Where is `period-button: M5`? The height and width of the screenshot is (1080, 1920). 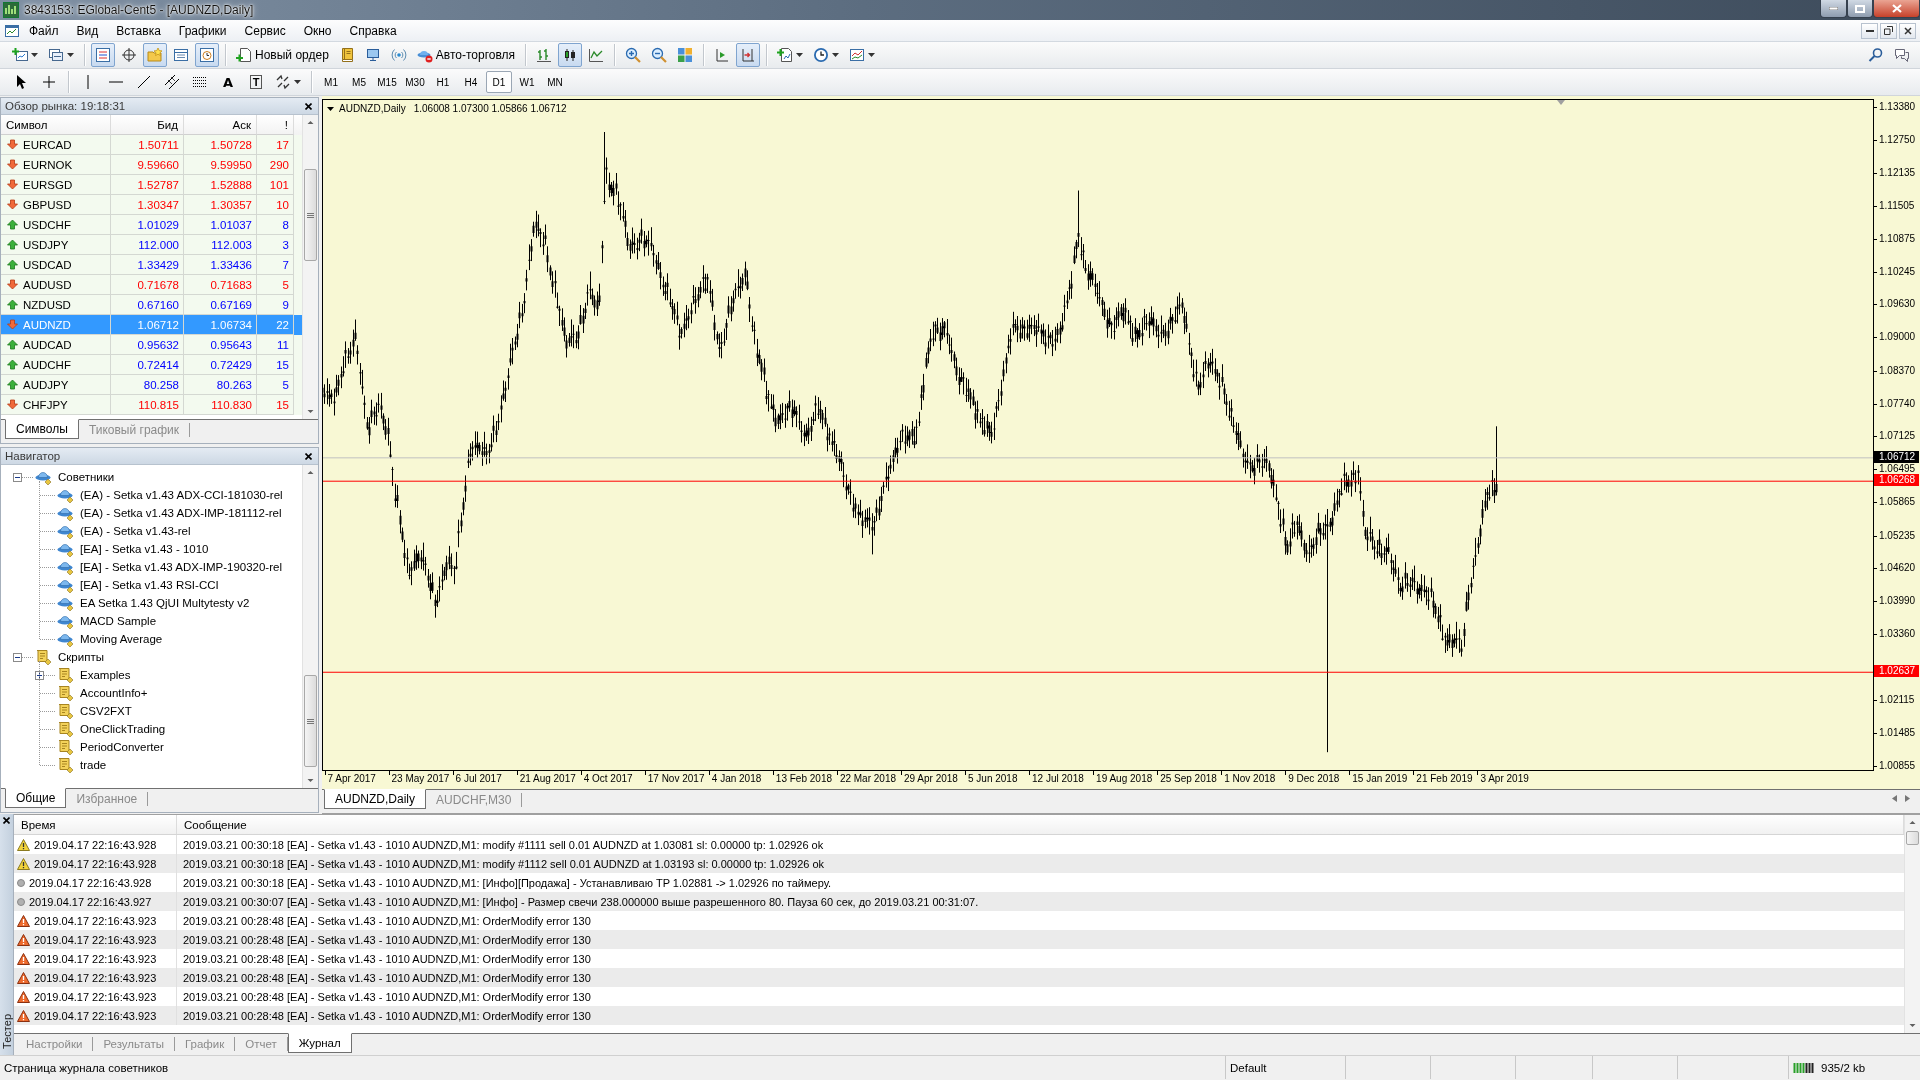
period-button: M5 is located at coordinates (359, 82).